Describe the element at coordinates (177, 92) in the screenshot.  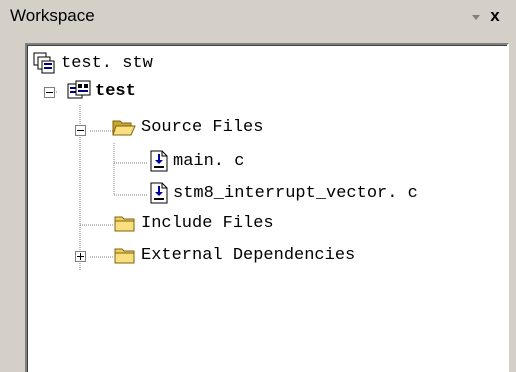
I see `tree-node-project: test` at that location.